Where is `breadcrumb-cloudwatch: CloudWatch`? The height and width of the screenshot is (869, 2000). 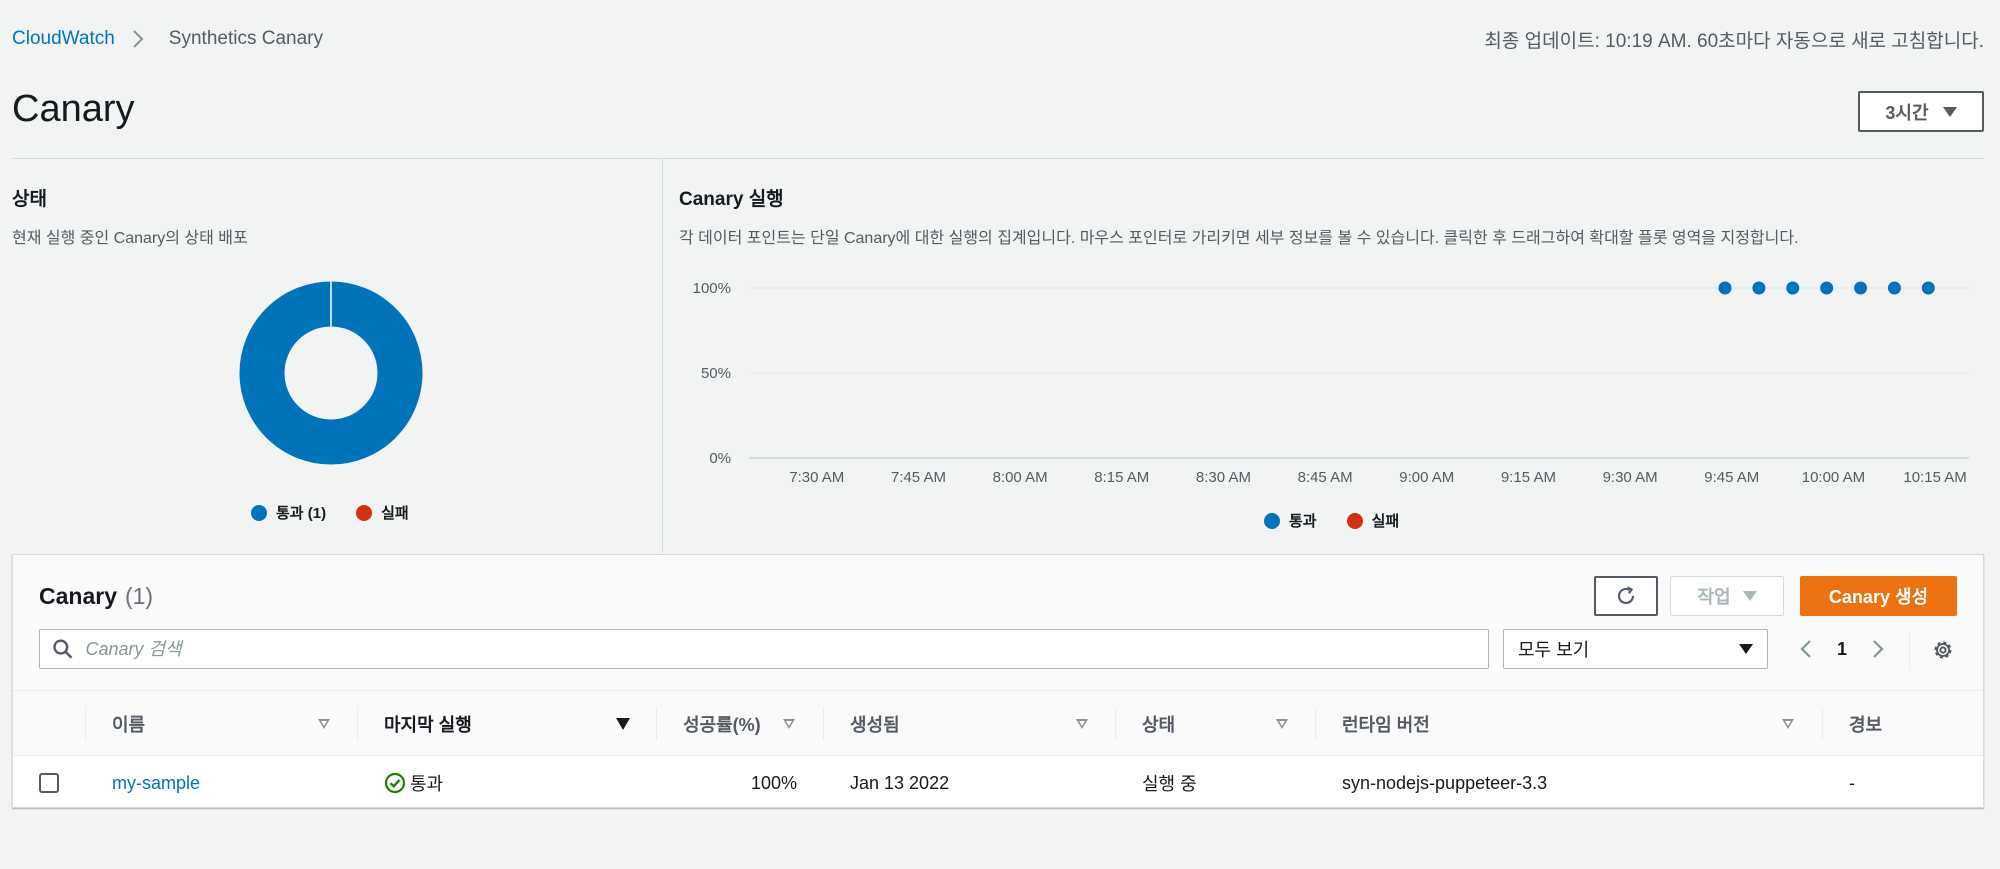 breadcrumb-cloudwatch: CloudWatch is located at coordinates (63, 39).